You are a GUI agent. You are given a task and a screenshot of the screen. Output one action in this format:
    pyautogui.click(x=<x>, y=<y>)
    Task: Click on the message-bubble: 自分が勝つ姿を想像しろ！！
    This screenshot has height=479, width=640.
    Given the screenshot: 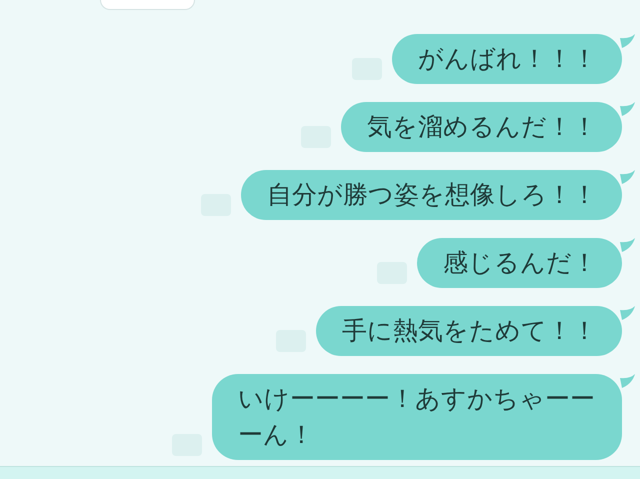 What is the action you would take?
    pyautogui.click(x=431, y=195)
    